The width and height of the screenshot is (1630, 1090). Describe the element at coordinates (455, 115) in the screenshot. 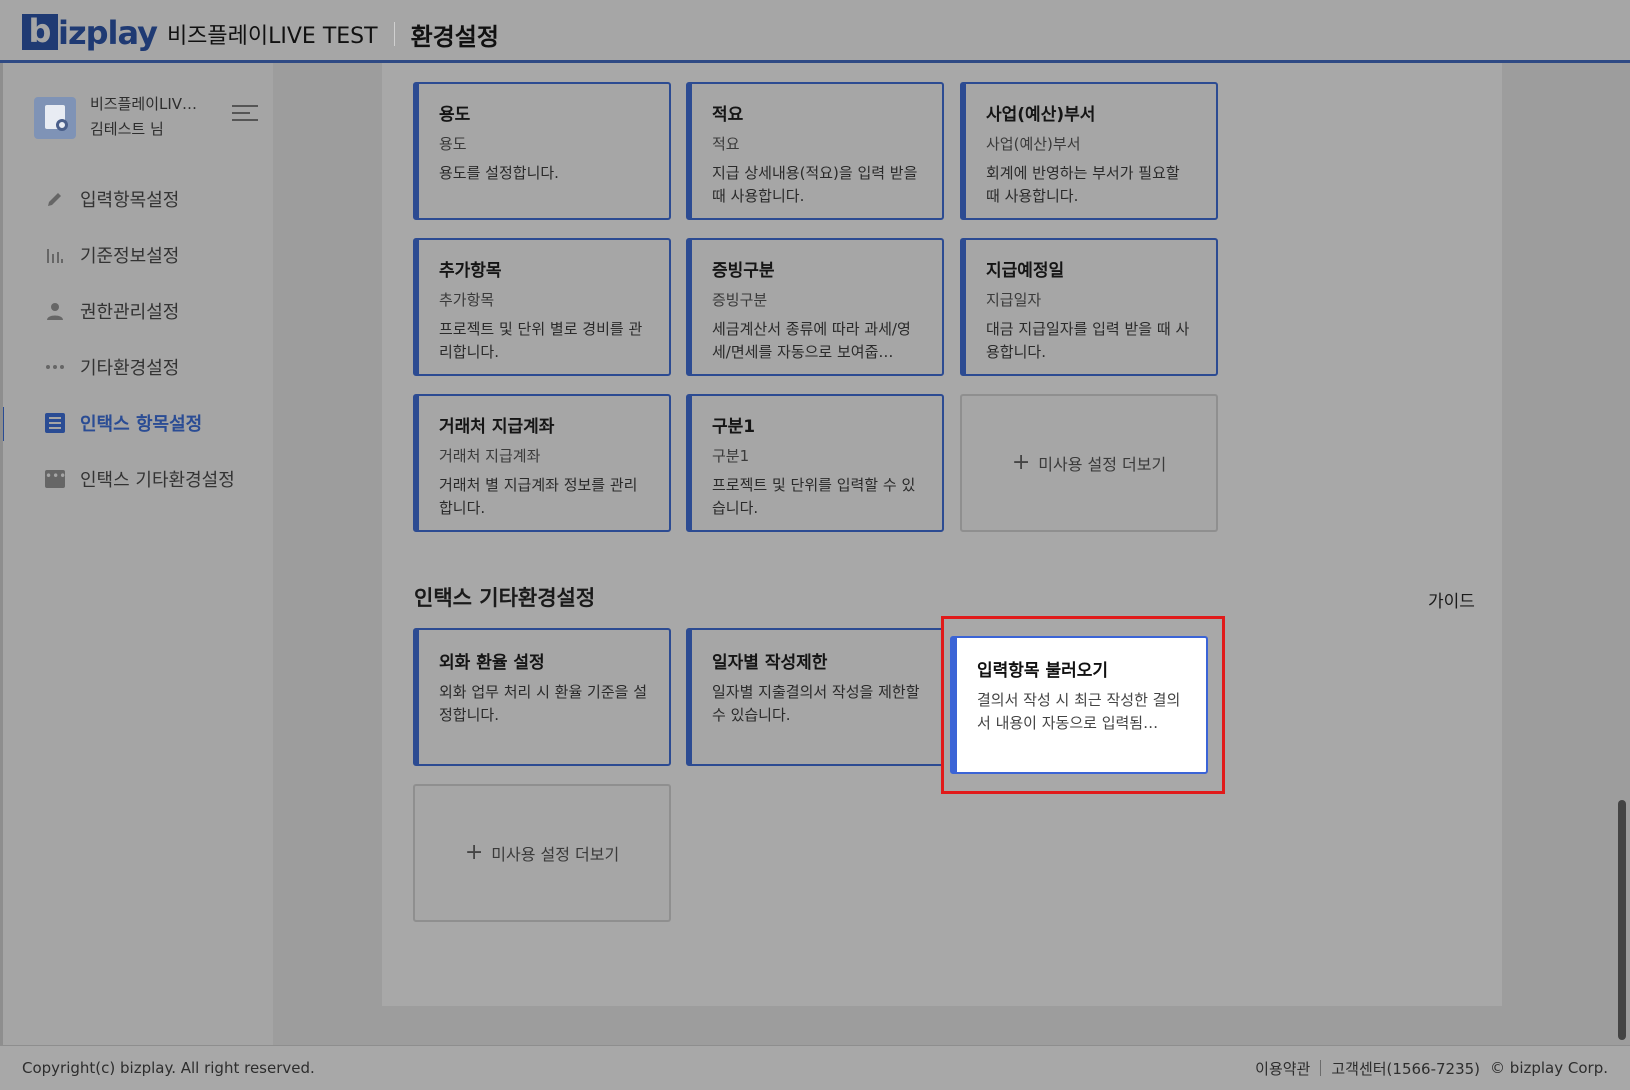

I see `card-title: 용도` at that location.